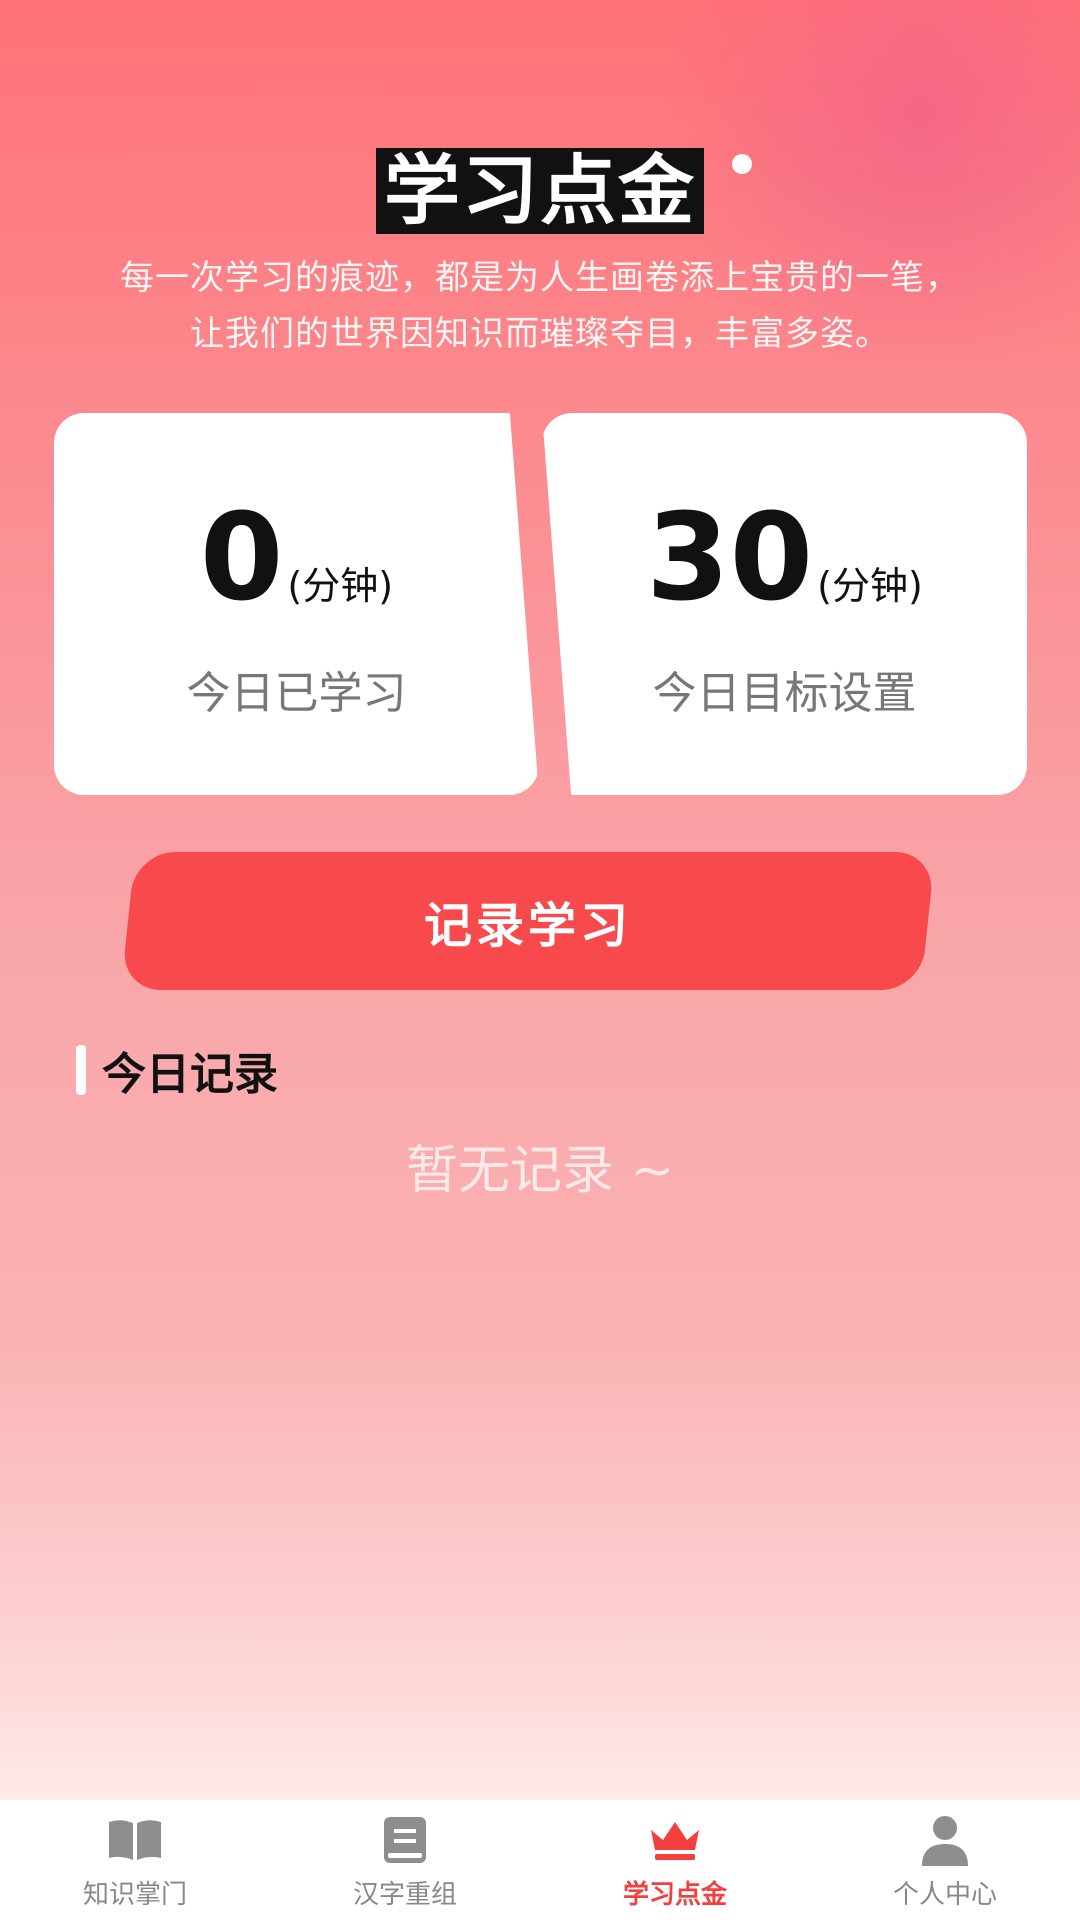 The image size is (1080, 1920). Describe the element at coordinates (296, 559) in the screenshot. I see `studied-value: 0 (分钟)` at that location.